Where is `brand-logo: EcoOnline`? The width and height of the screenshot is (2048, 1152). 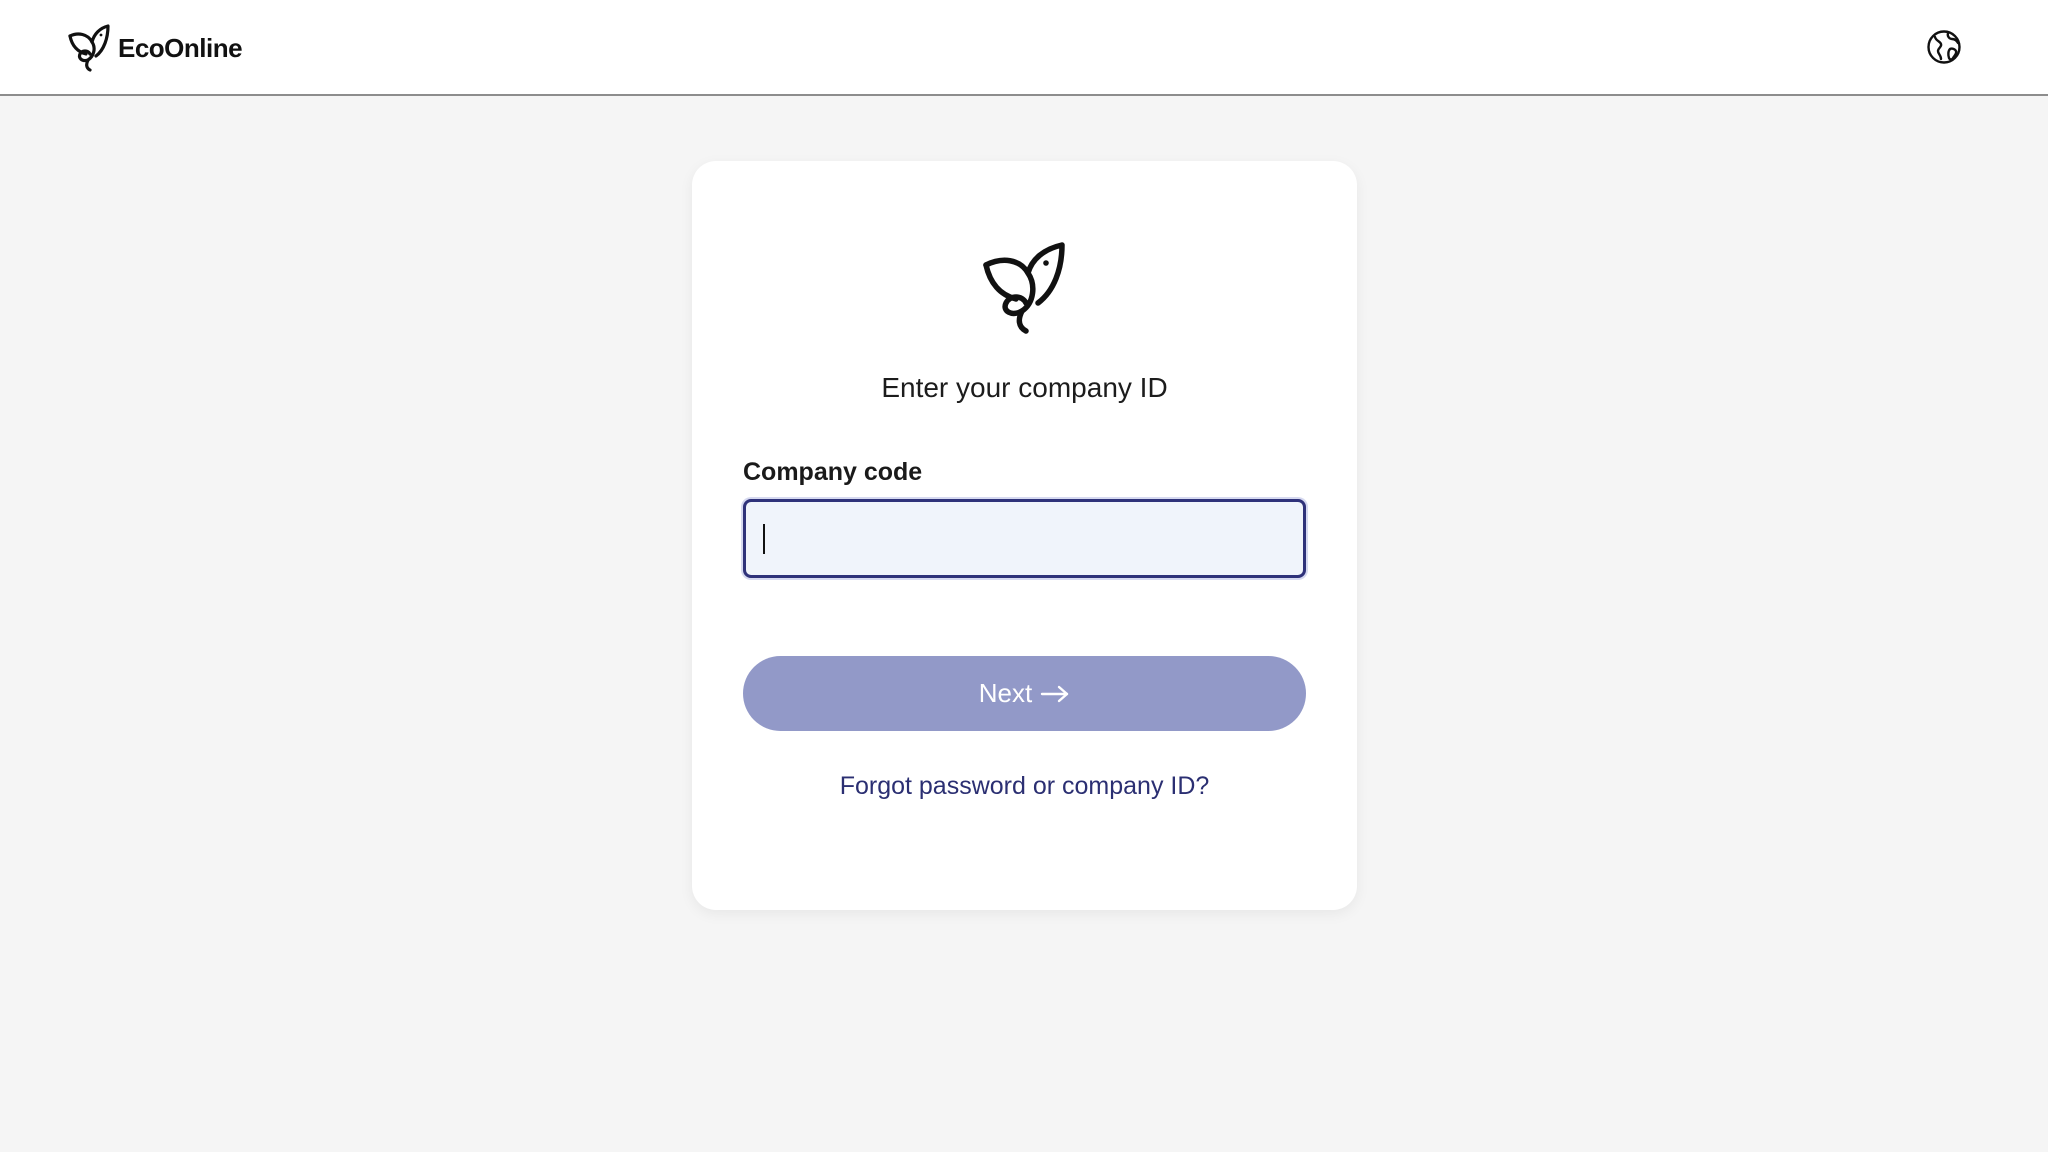
brand-logo: EcoOnline is located at coordinates (155, 48).